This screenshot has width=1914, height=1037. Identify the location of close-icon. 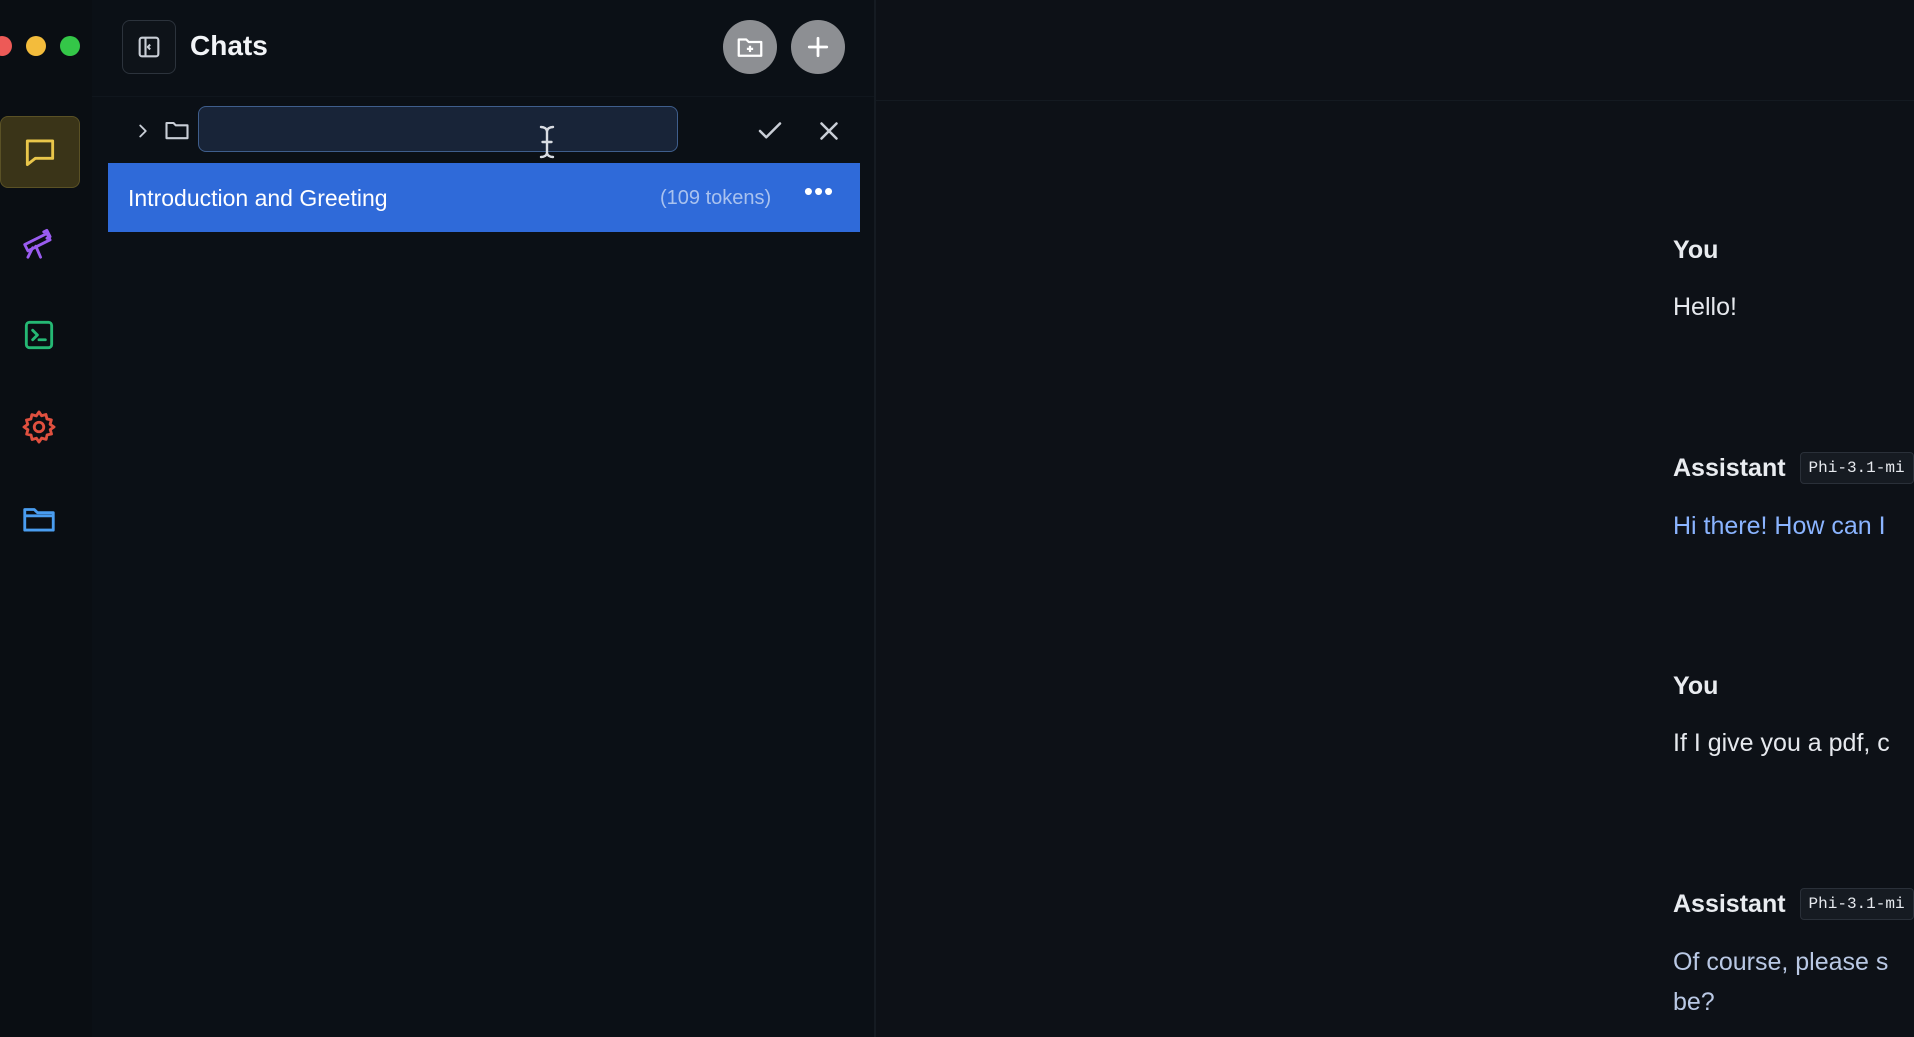
(829, 131).